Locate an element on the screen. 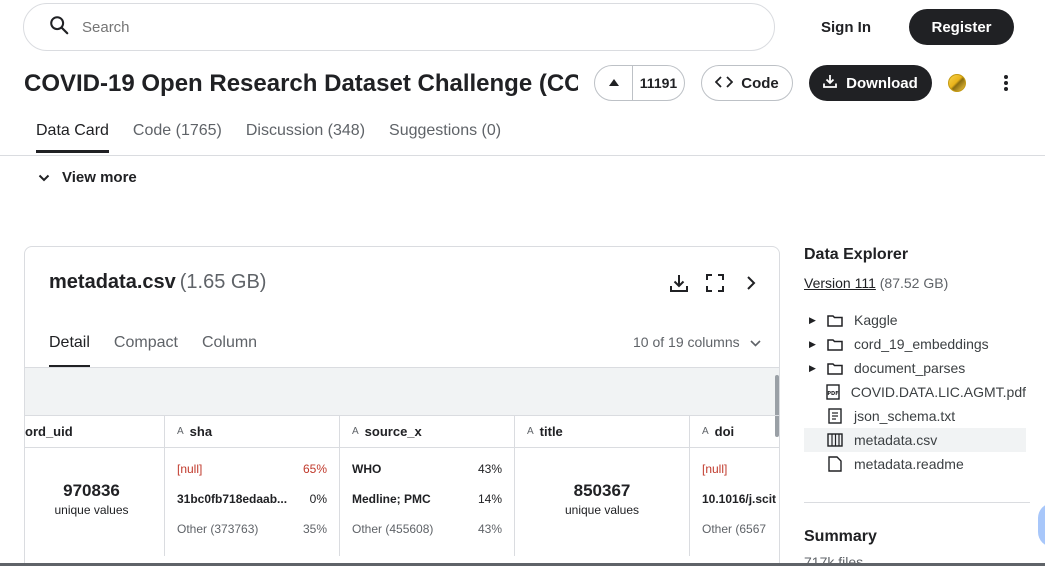  value-frequency-row: Other (373763) 35% is located at coordinates (252, 537).